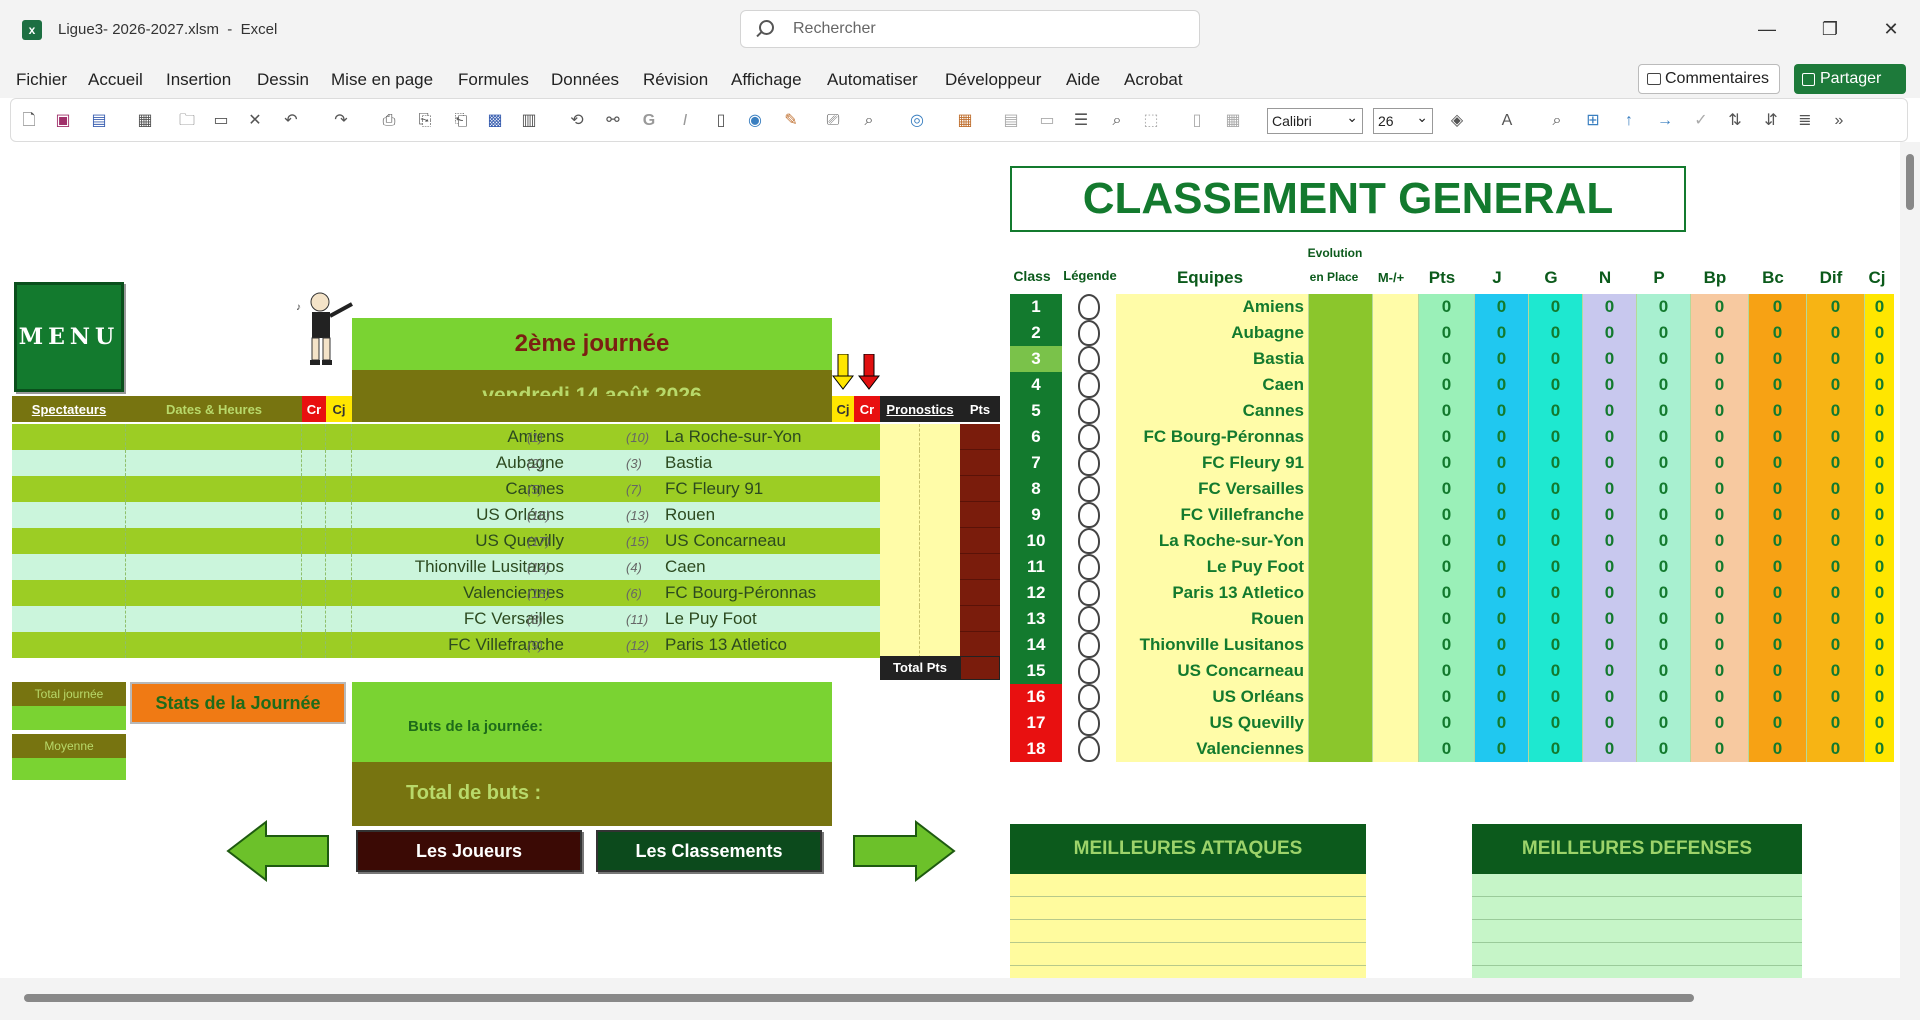  Describe the element at coordinates (577, 121) in the screenshot. I see `back-icon: ⟲` at that location.